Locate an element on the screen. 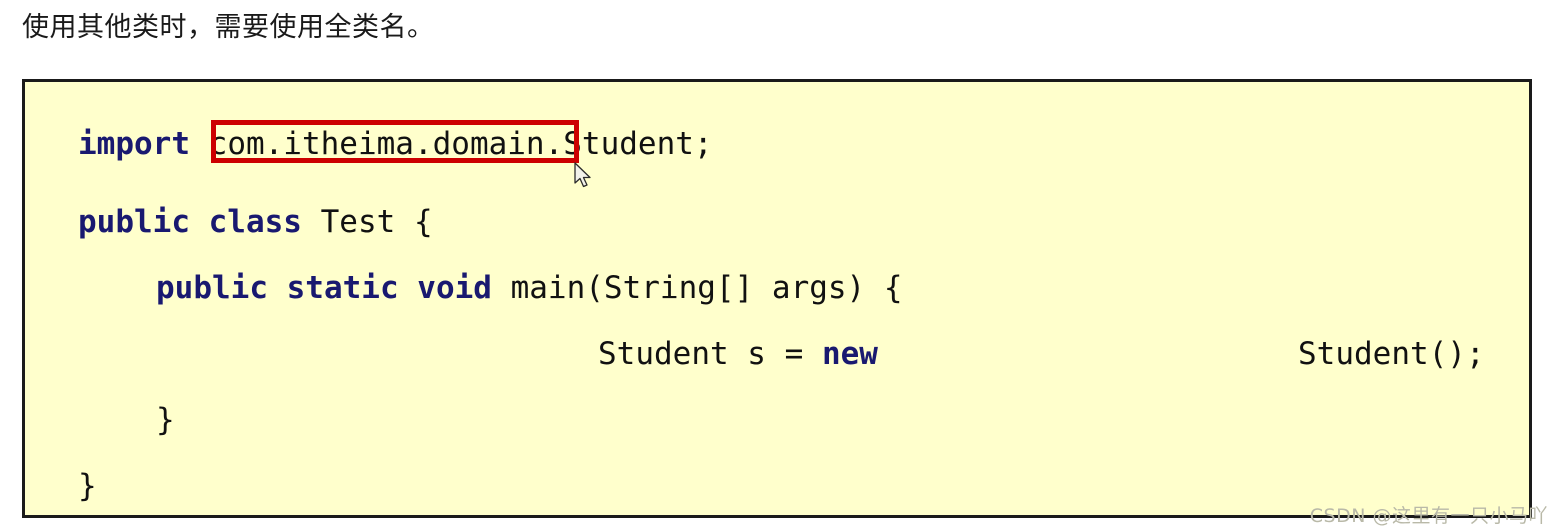 Image resolution: width=1550 pixels, height=530 pixels. code-line-closing-brace-inner: } is located at coordinates (165, 420).